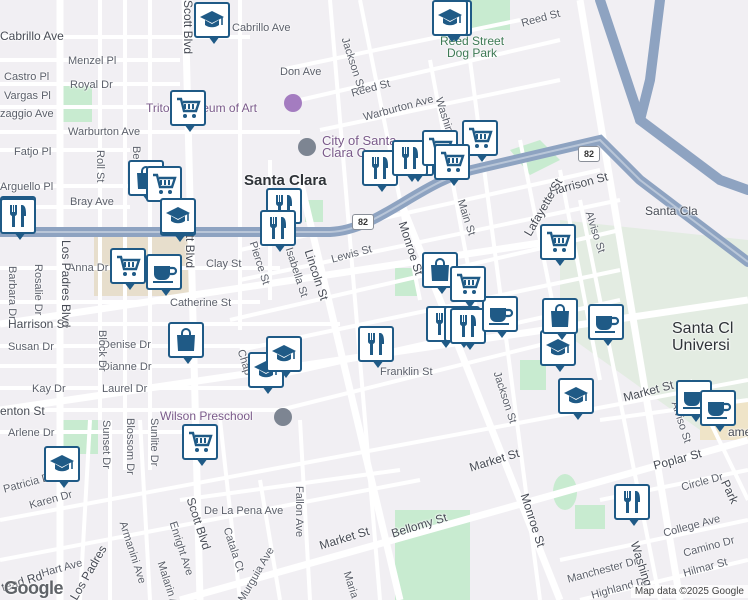  What do you see at coordinates (27, 77) in the screenshot?
I see `street-label: Castro Pl` at bounding box center [27, 77].